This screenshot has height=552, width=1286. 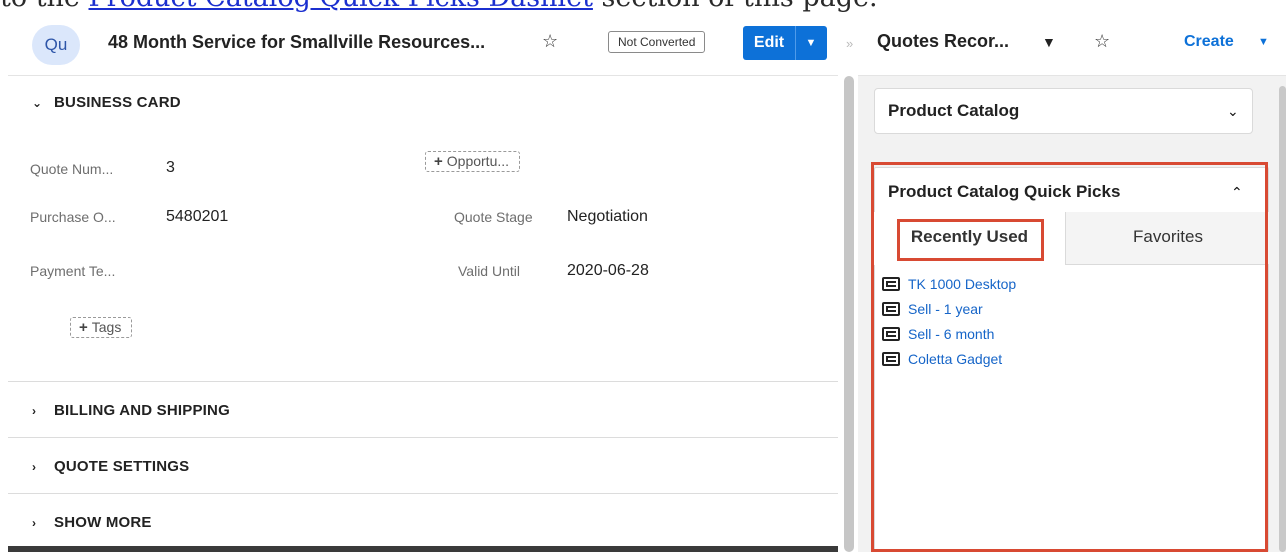 What do you see at coordinates (341, 6) in the screenshot?
I see `doc-link: Product Catalog Quick Picks Dashlet` at bounding box center [341, 6].